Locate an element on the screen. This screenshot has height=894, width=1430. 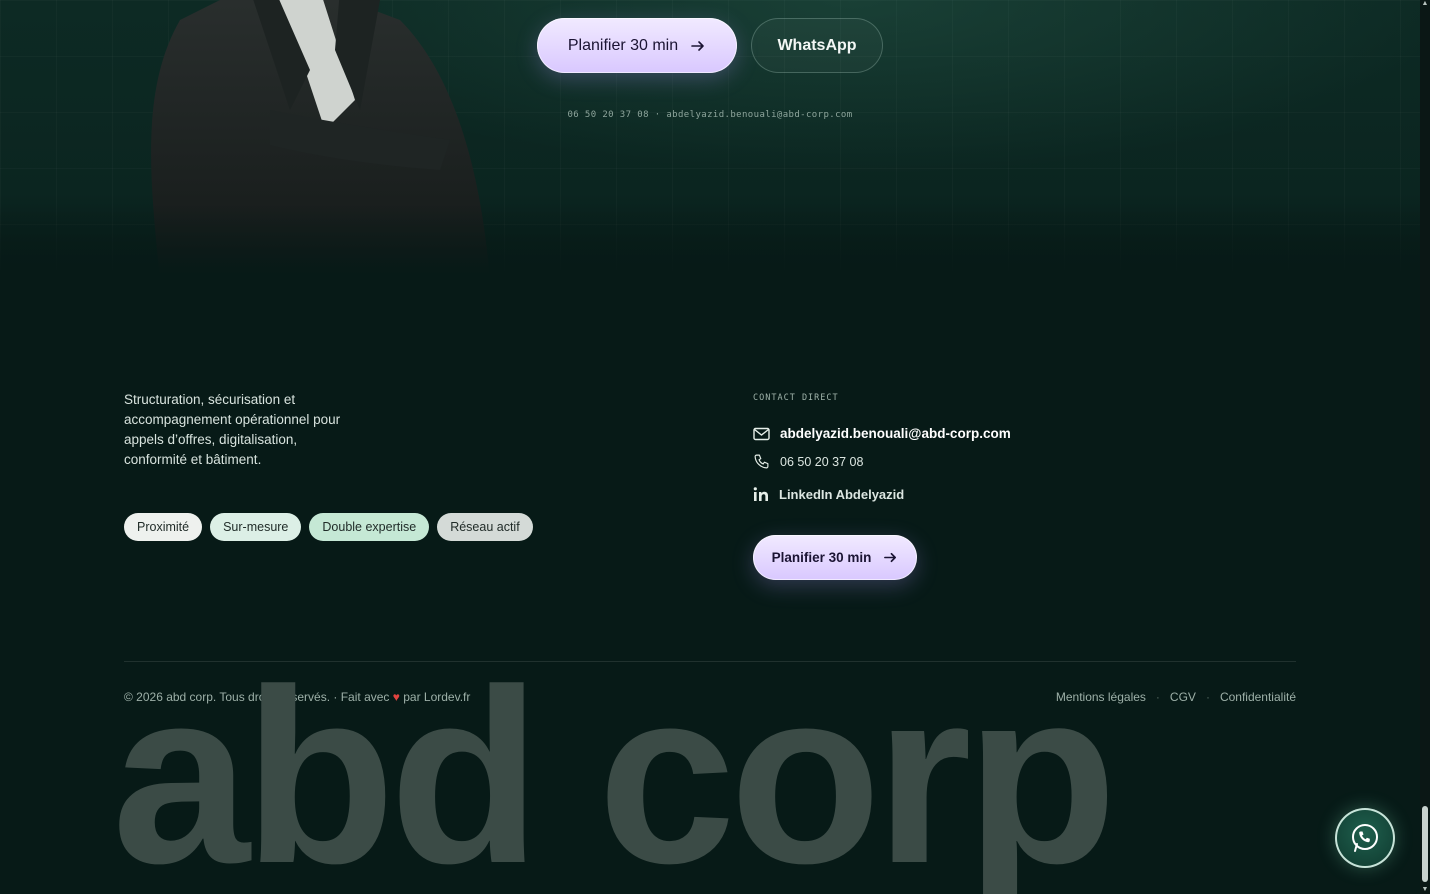
mail-icon is located at coordinates (761, 433).